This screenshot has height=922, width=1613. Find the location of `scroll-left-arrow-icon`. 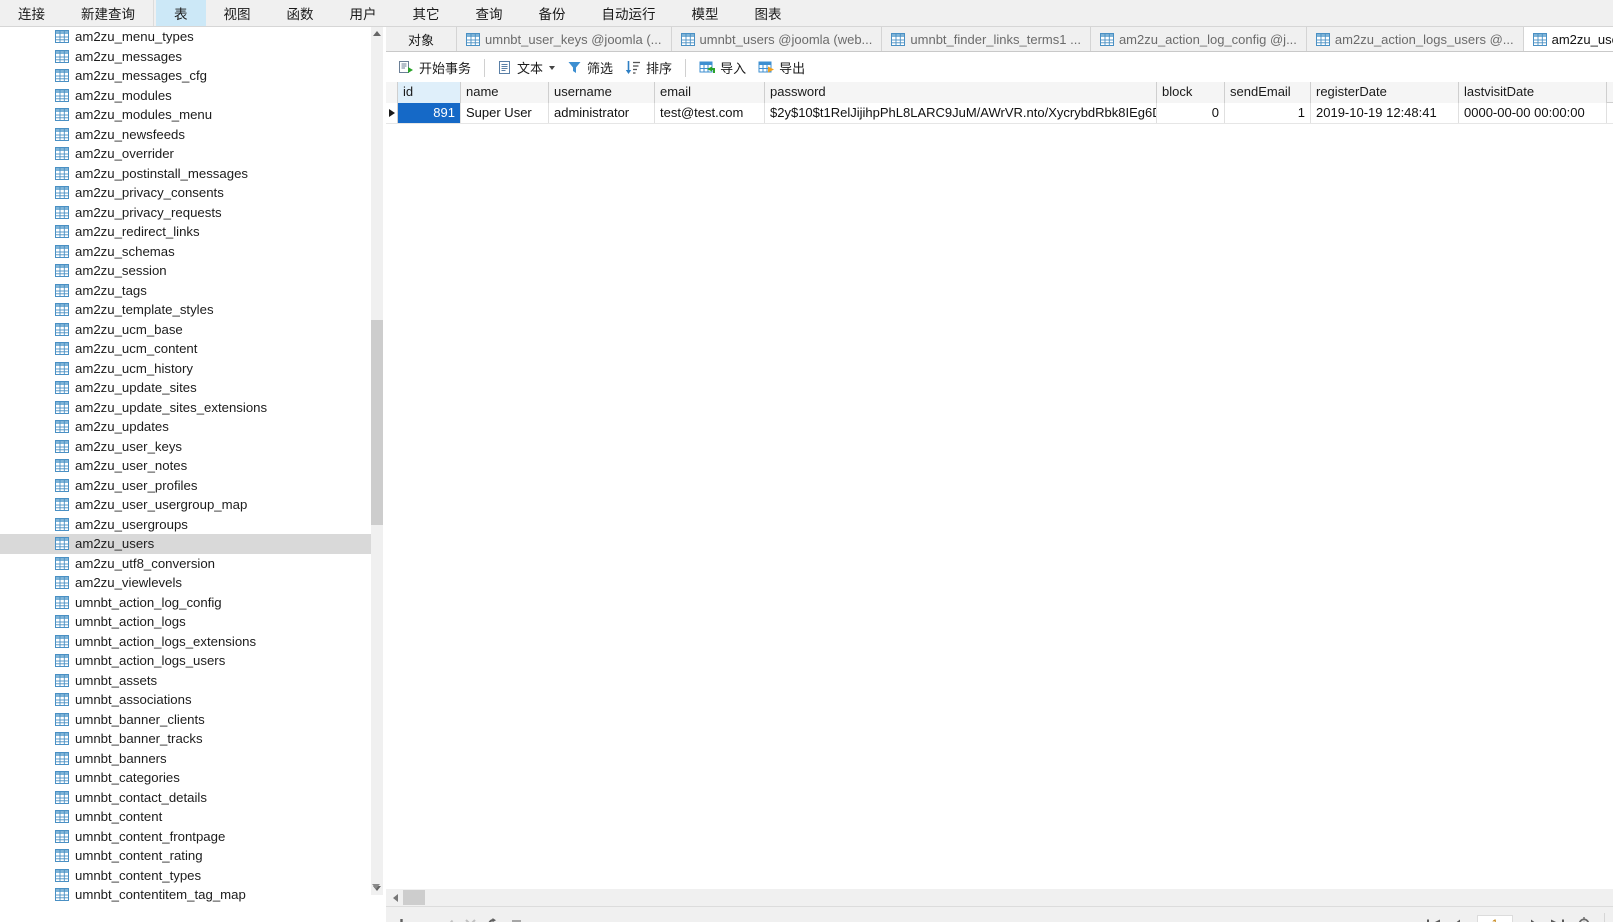

scroll-left-arrow-icon is located at coordinates (395, 897).